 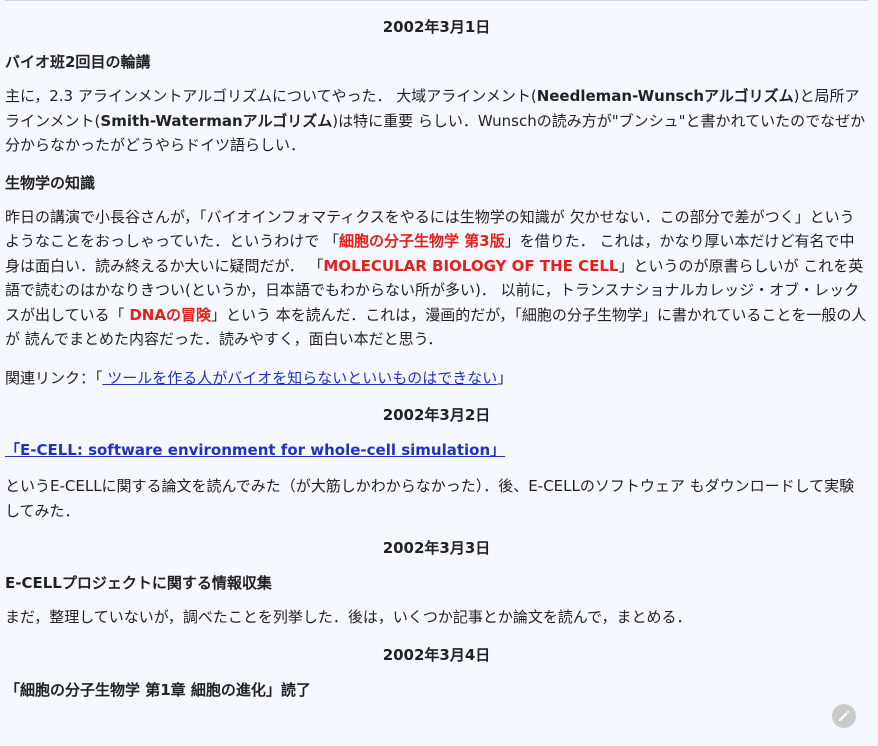 What do you see at coordinates (50, 182) in the screenshot?
I see `section-heading: 生物学の知識` at bounding box center [50, 182].